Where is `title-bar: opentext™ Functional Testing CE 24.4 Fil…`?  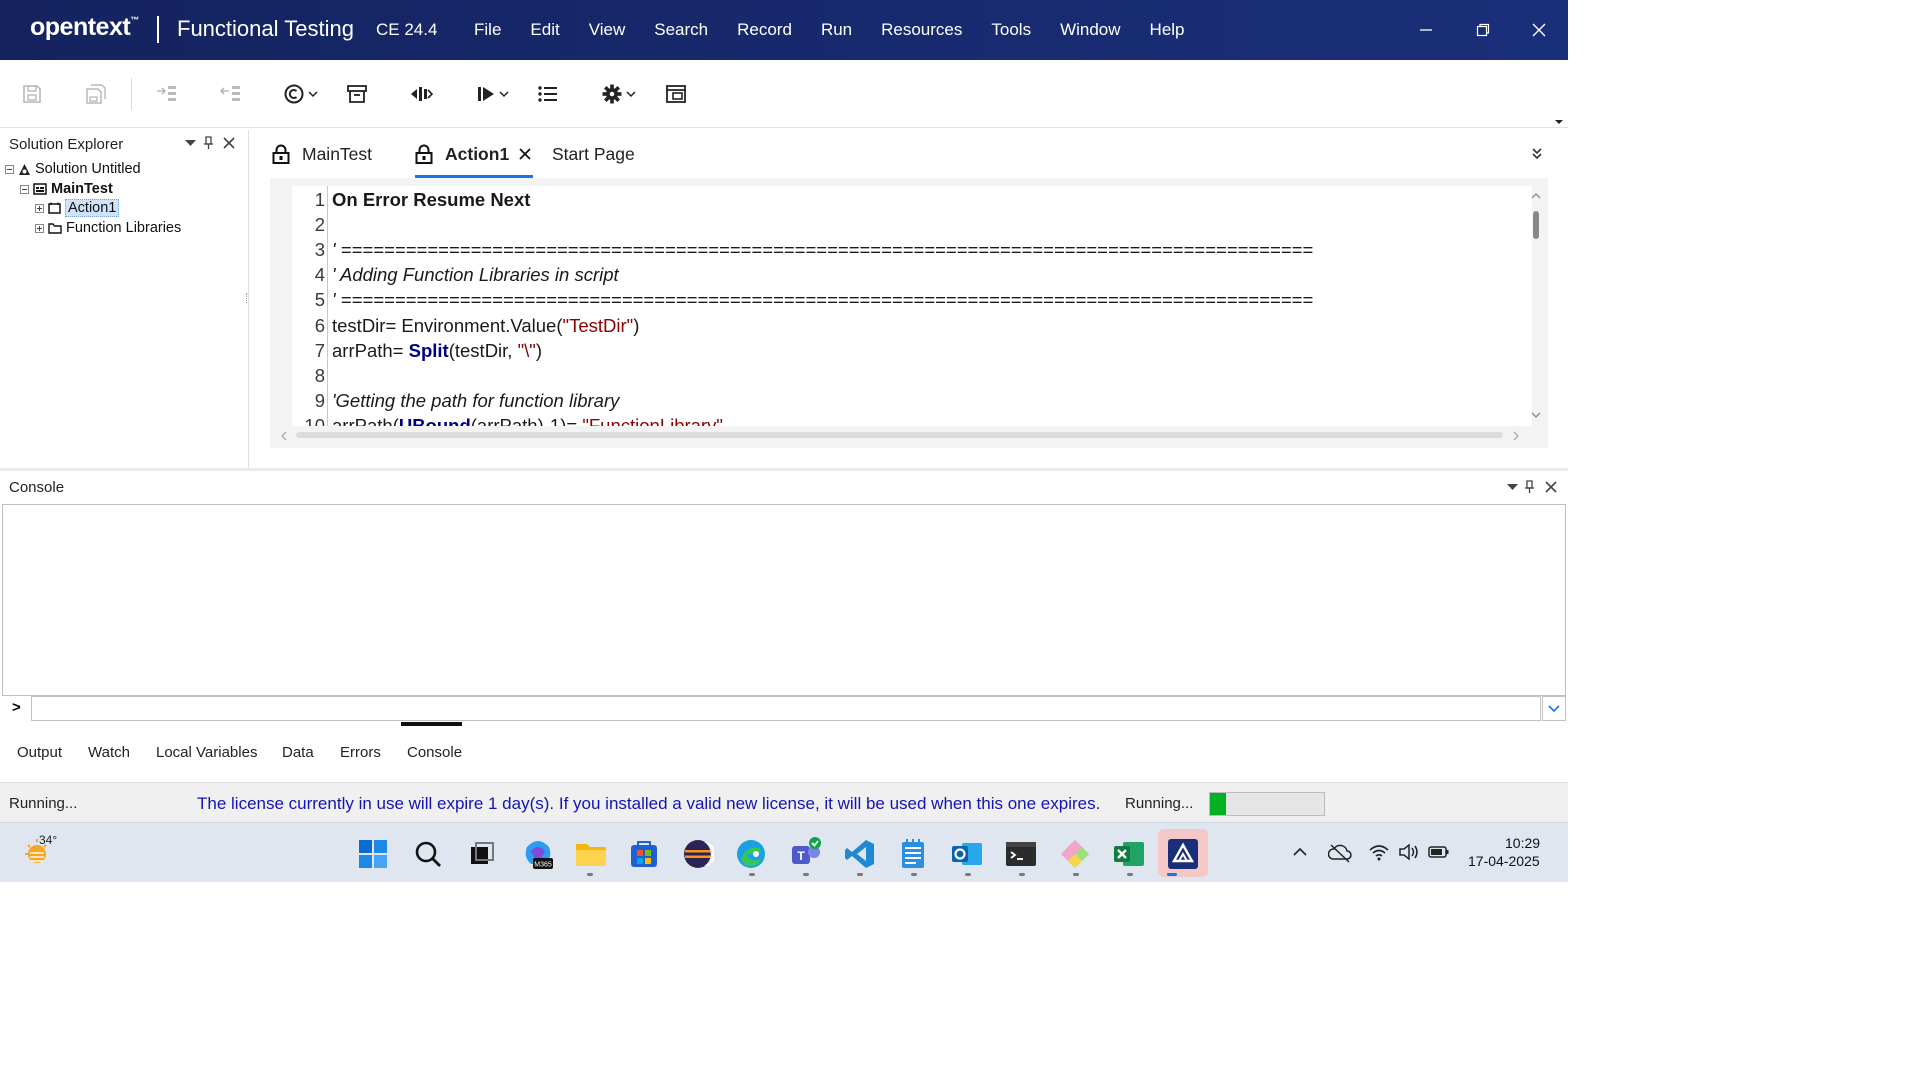
title-bar: opentext™ Functional Testing CE 24.4 Fil… is located at coordinates (784, 30).